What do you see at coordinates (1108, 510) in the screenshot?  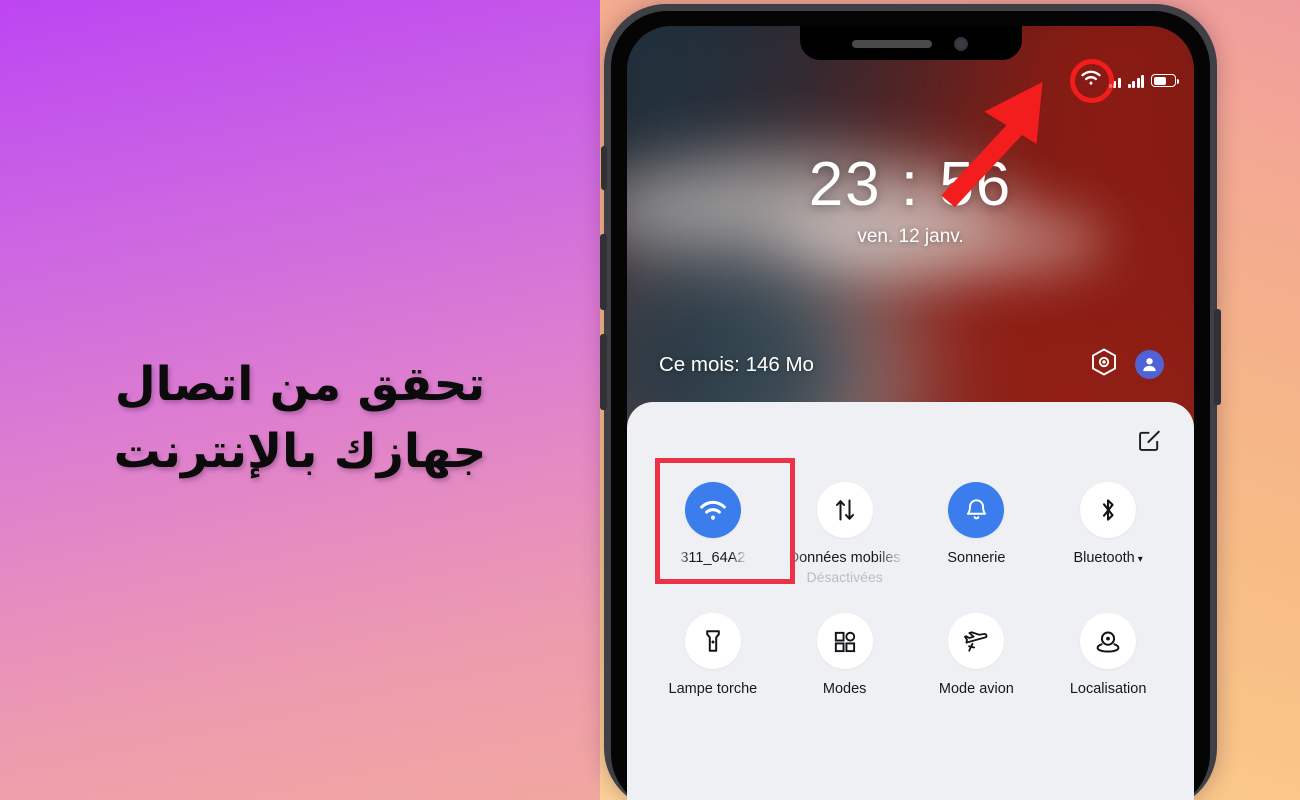 I see `bluetooth-icon` at bounding box center [1108, 510].